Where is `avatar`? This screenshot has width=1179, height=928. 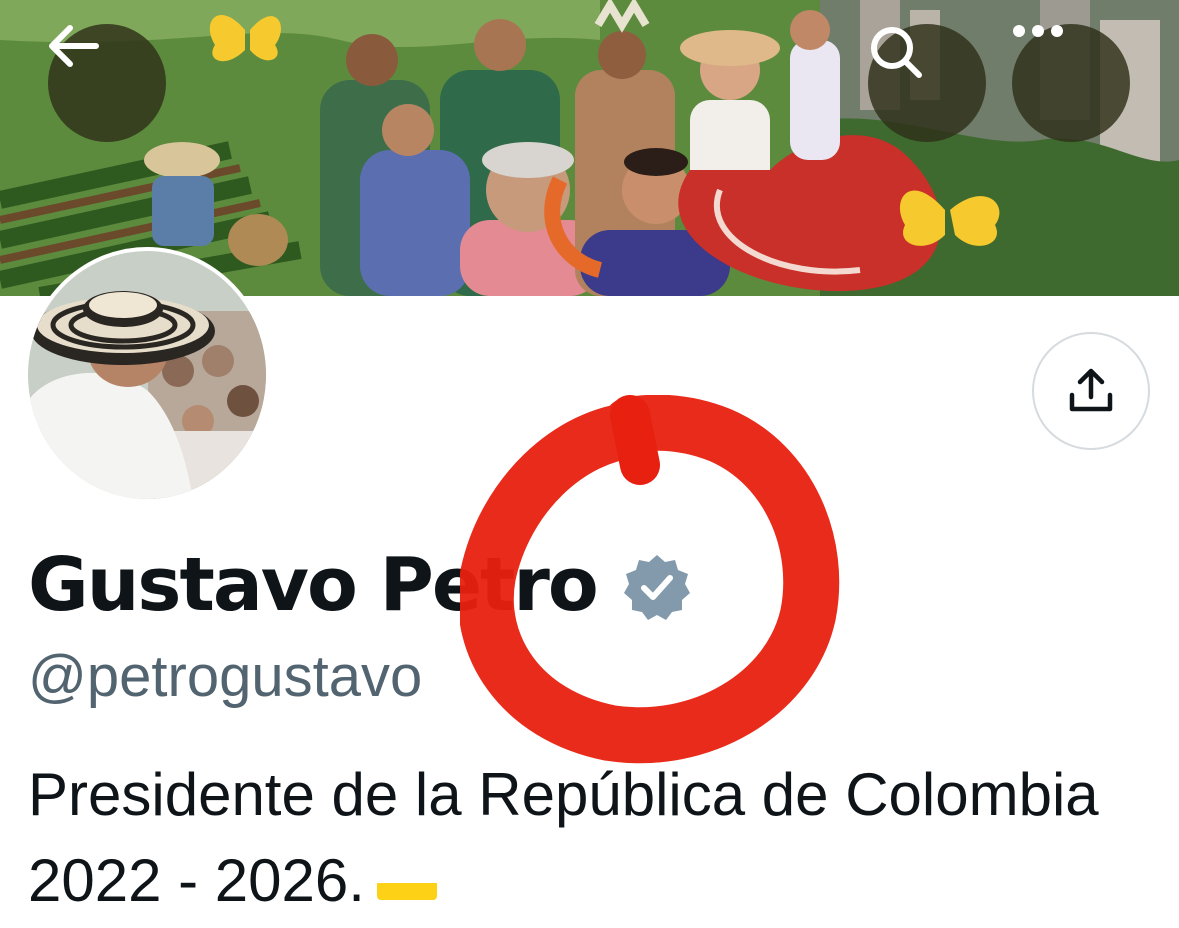 avatar is located at coordinates (147, 375).